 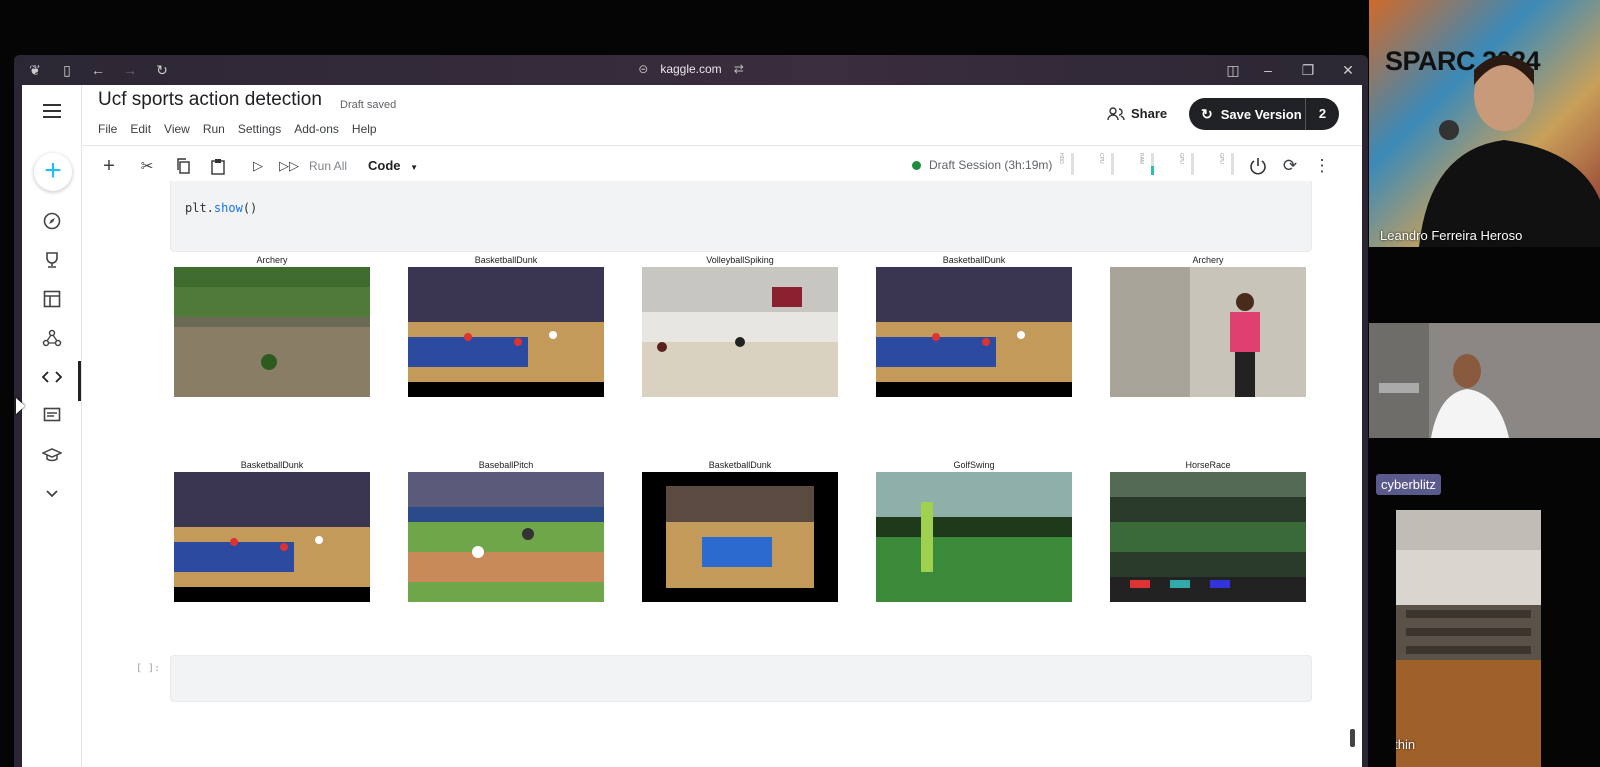 What do you see at coordinates (228, 208) in the screenshot?
I see `code-function: show` at bounding box center [228, 208].